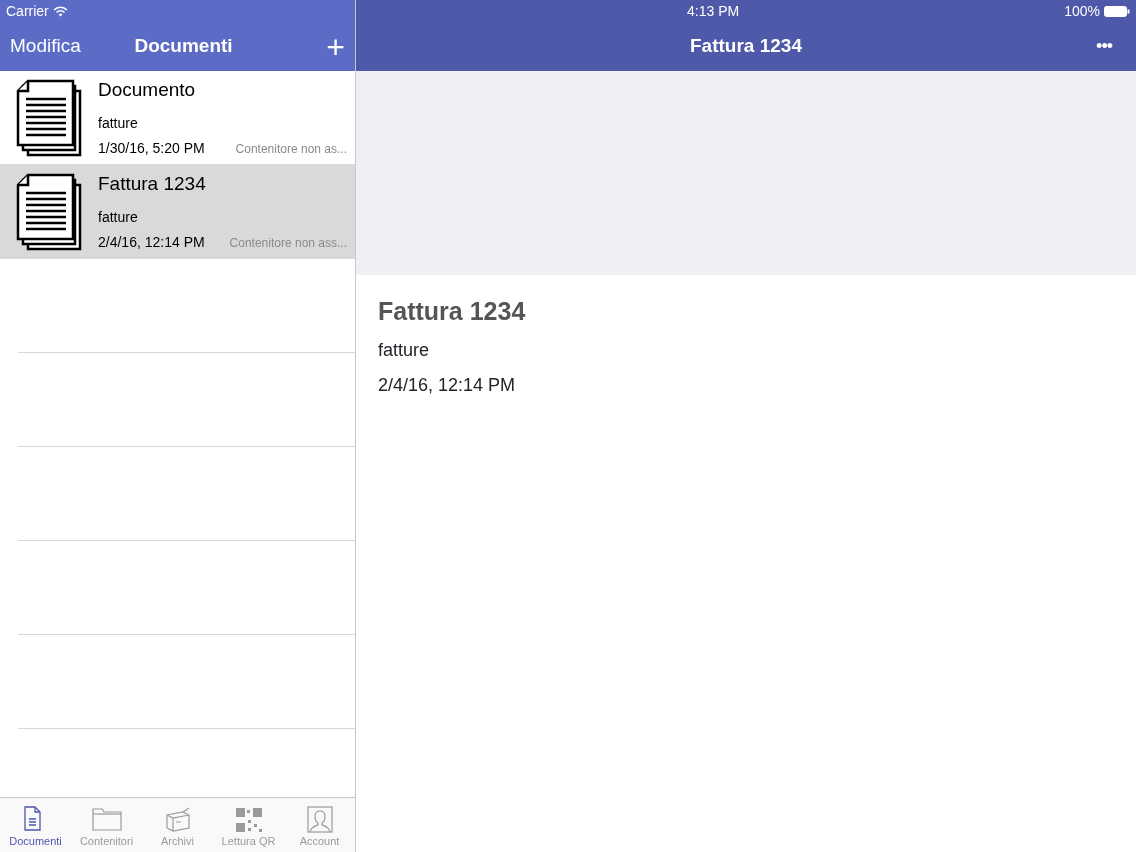 The width and height of the screenshot is (1136, 852). Describe the element at coordinates (106, 819) in the screenshot. I see `folder-icon` at that location.